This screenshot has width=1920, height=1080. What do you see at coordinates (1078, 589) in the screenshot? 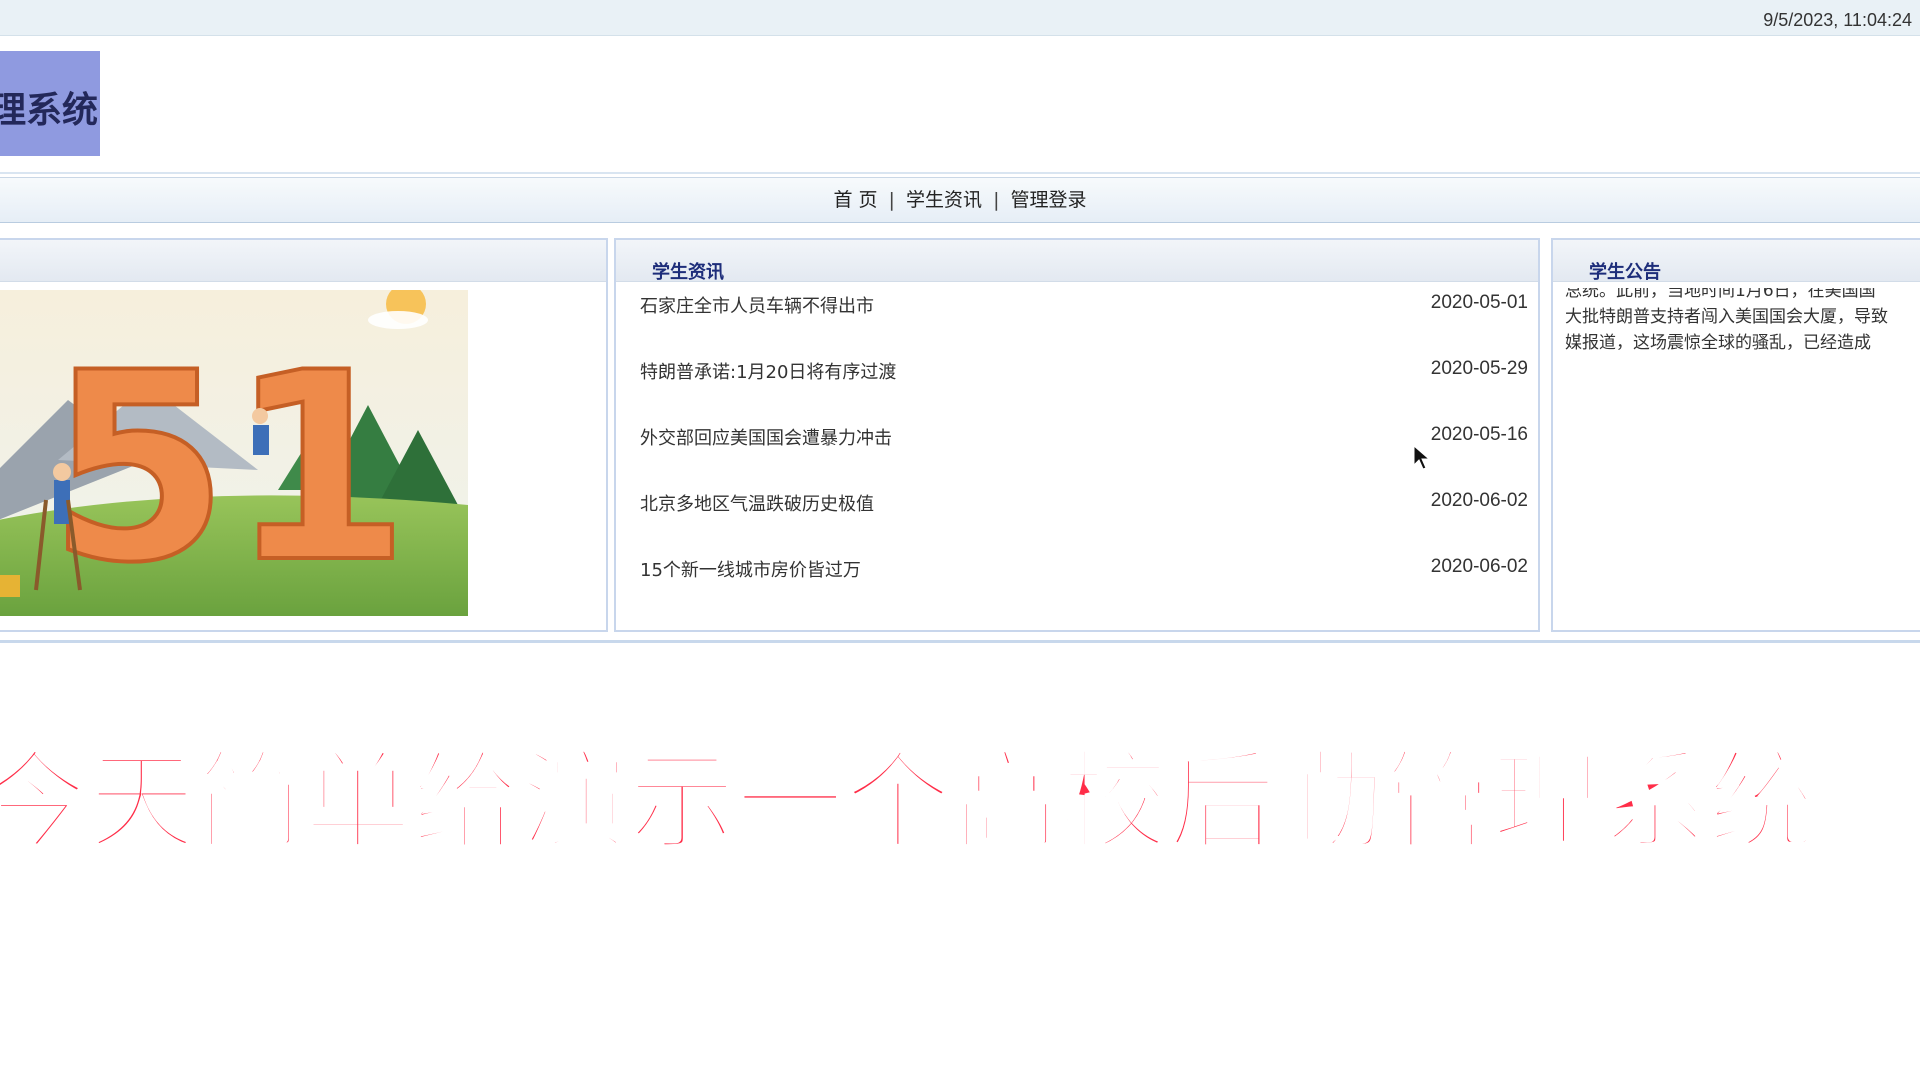
I see `list-item: 15个新一线城市房价皆过万 2020-06-02` at bounding box center [1078, 589].